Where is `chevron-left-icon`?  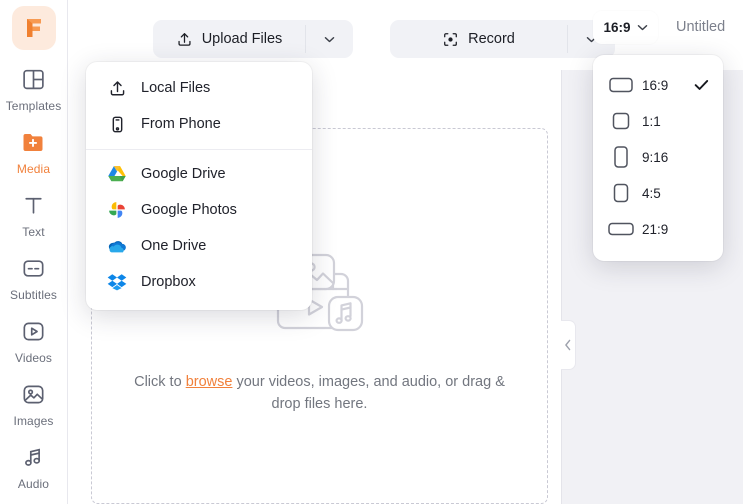
chevron-left-icon is located at coordinates (568, 345).